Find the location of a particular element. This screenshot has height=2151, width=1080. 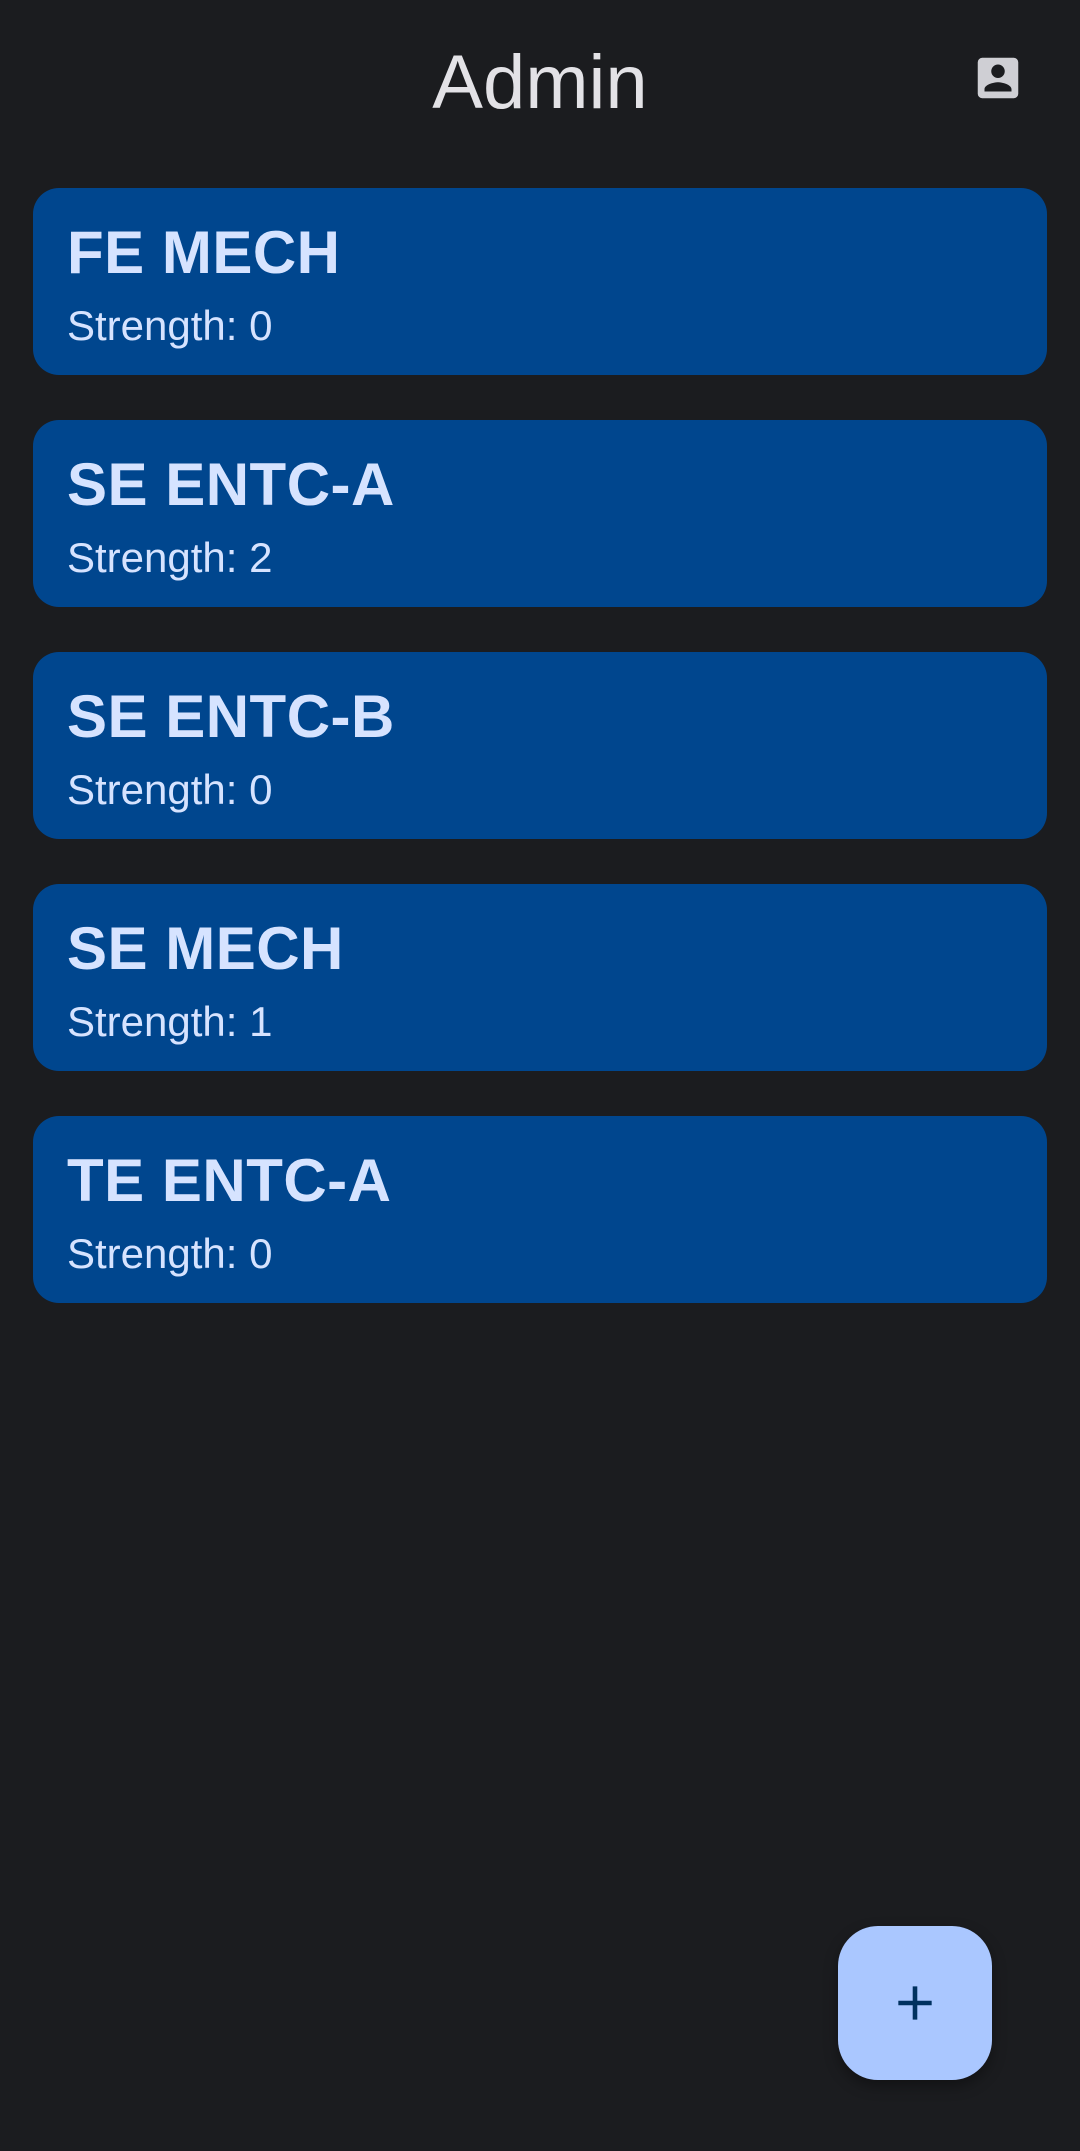

add-class-button is located at coordinates (915, 2003).